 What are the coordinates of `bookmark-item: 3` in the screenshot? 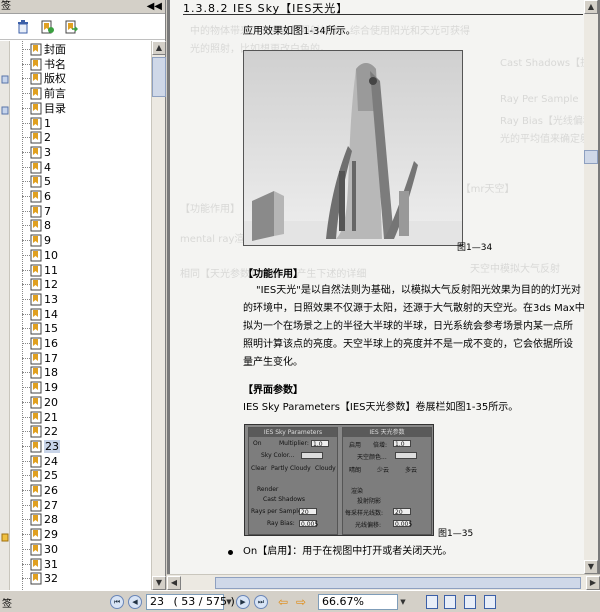 It's located at (86, 152).